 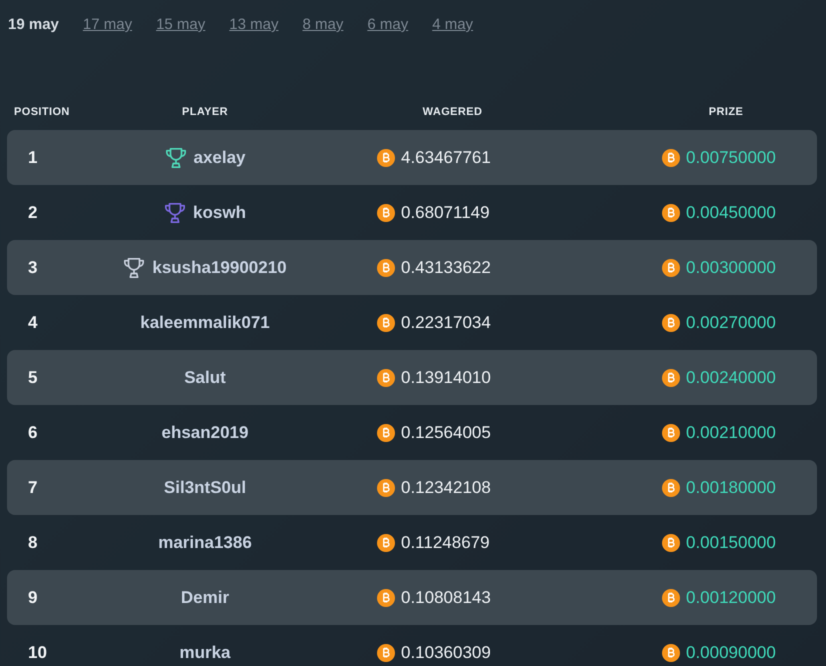 I want to click on date-tab: 15 may, so click(x=181, y=25).